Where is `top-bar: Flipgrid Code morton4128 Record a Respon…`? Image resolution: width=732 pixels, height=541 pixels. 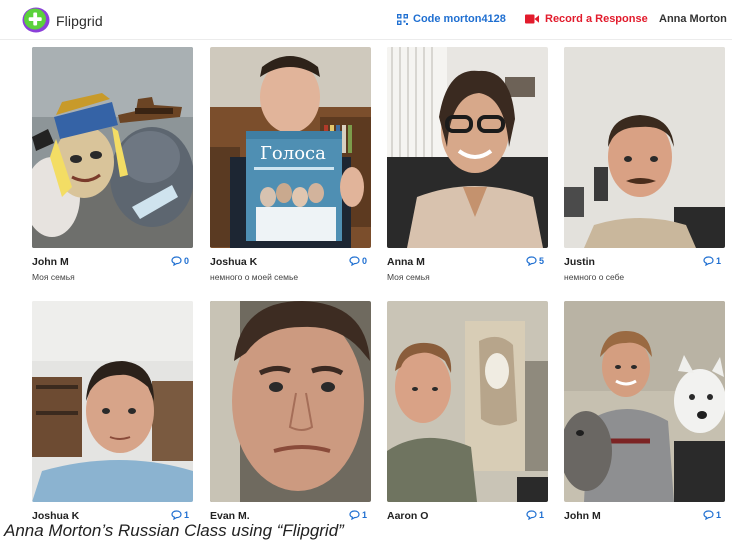
top-bar: Flipgrid Code morton4128 Record a Respon… is located at coordinates (366, 20).